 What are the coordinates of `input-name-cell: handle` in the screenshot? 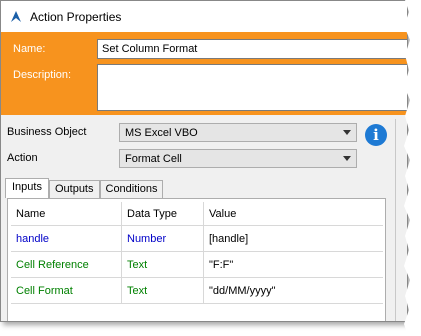 It's located at (66, 238).